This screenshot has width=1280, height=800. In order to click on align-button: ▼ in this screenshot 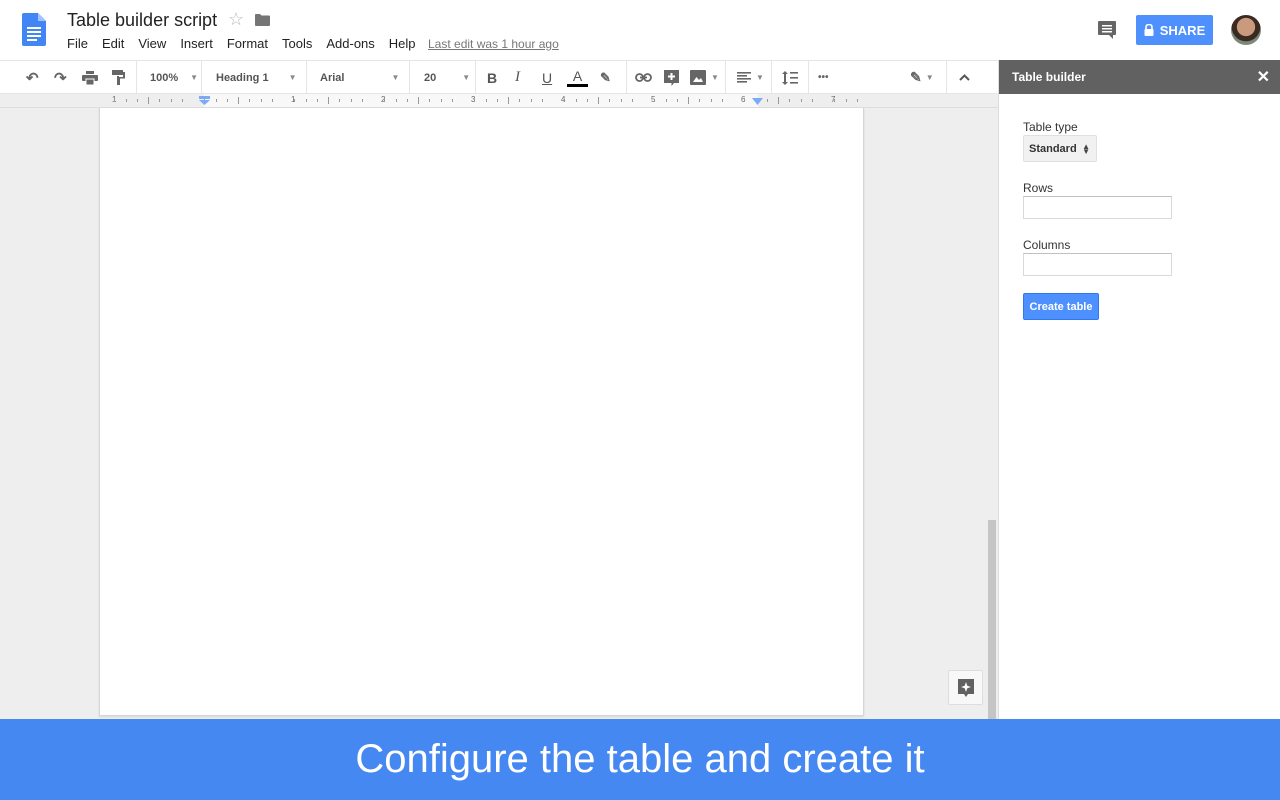, I will do `click(750, 77)`.